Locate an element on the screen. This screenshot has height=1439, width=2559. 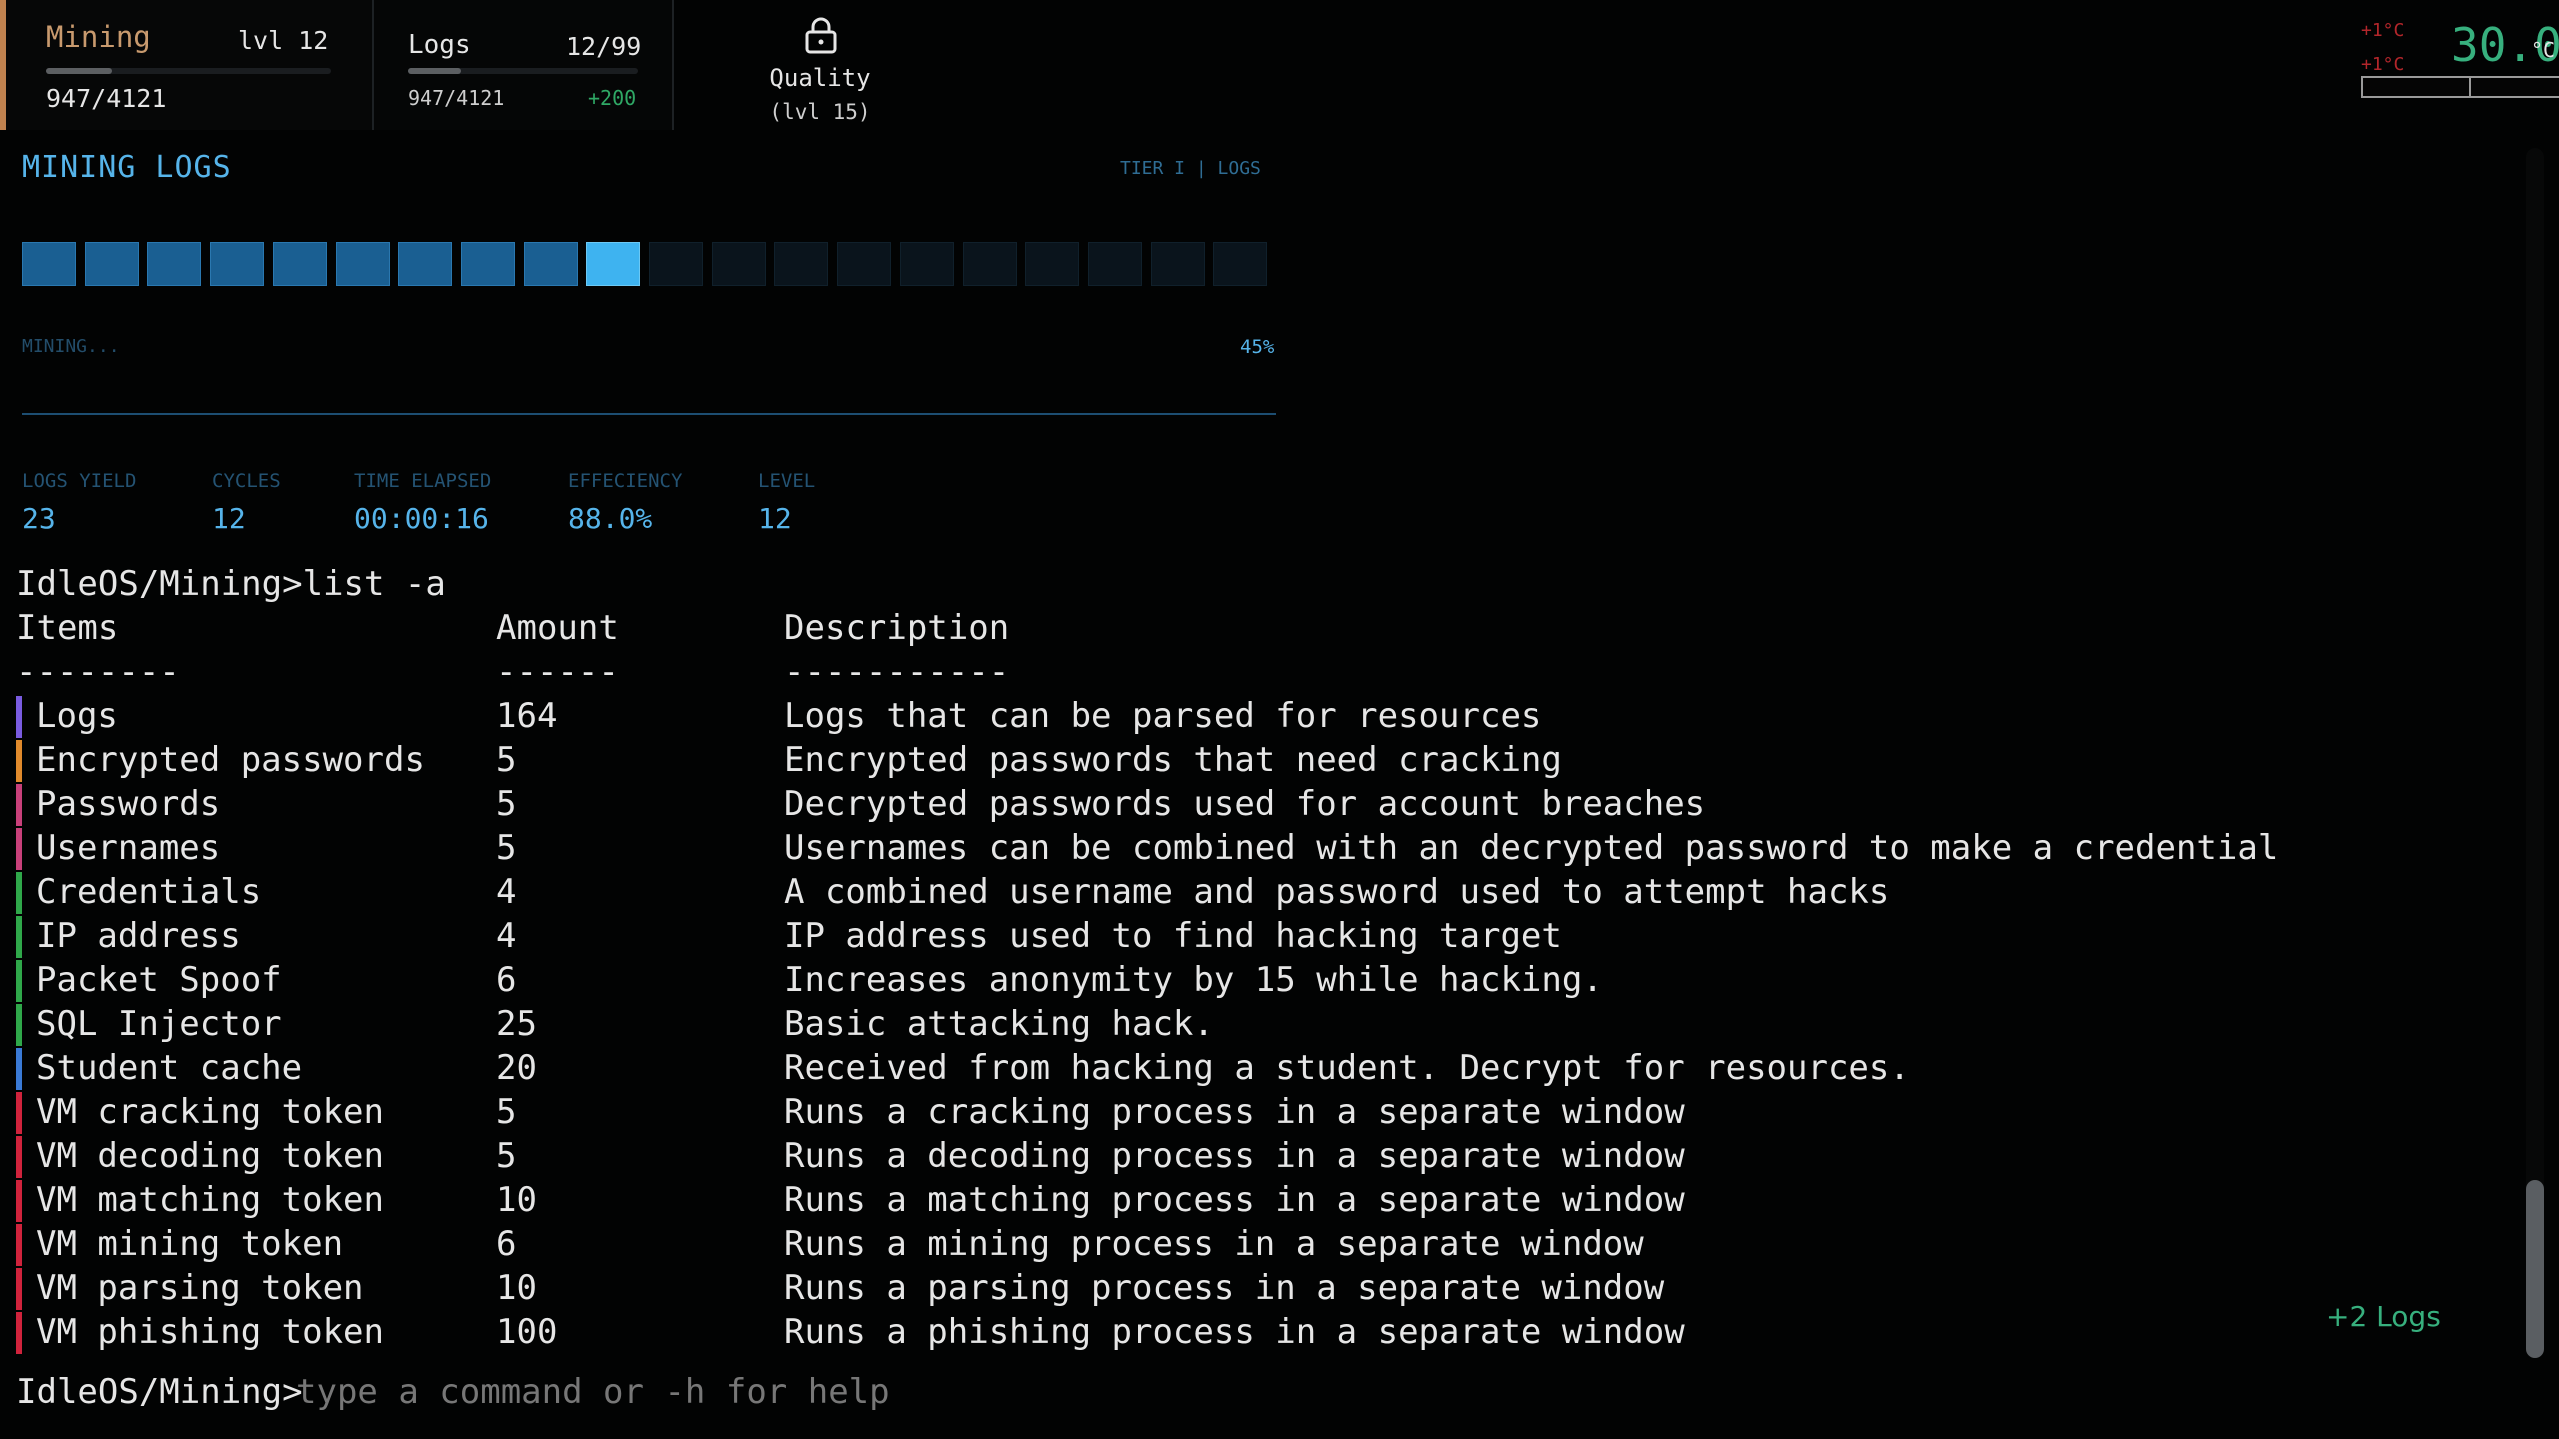
item-description: Logs that can be parsed for resources is located at coordinates (1163, 716).